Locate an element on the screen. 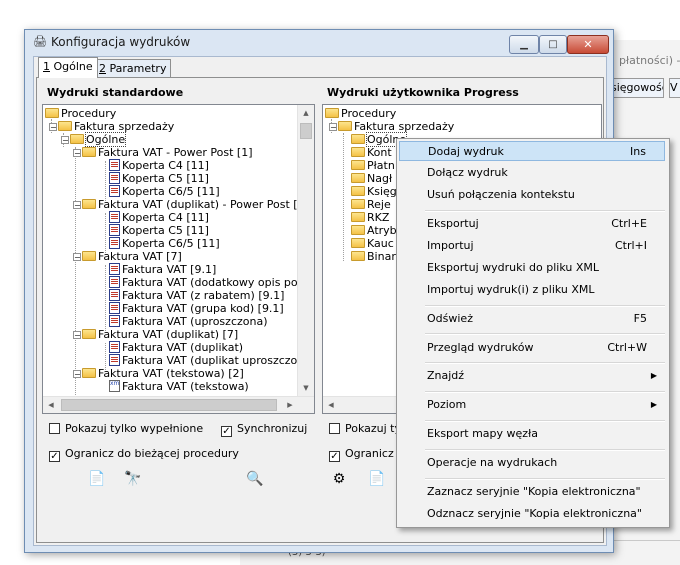  tab-parameters: 2 Parametry is located at coordinates (133, 68).